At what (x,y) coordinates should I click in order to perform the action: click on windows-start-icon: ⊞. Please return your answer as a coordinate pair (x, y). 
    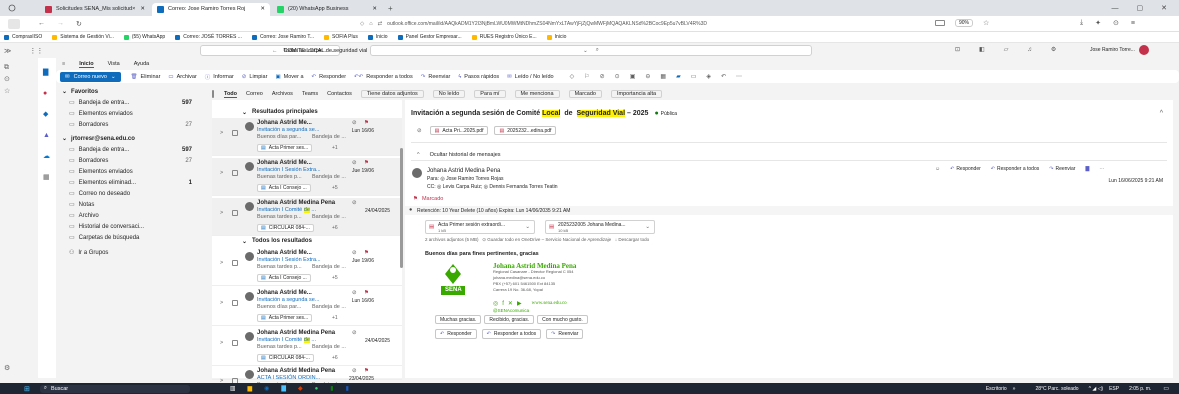
    Looking at the image, I should click on (27, 389).